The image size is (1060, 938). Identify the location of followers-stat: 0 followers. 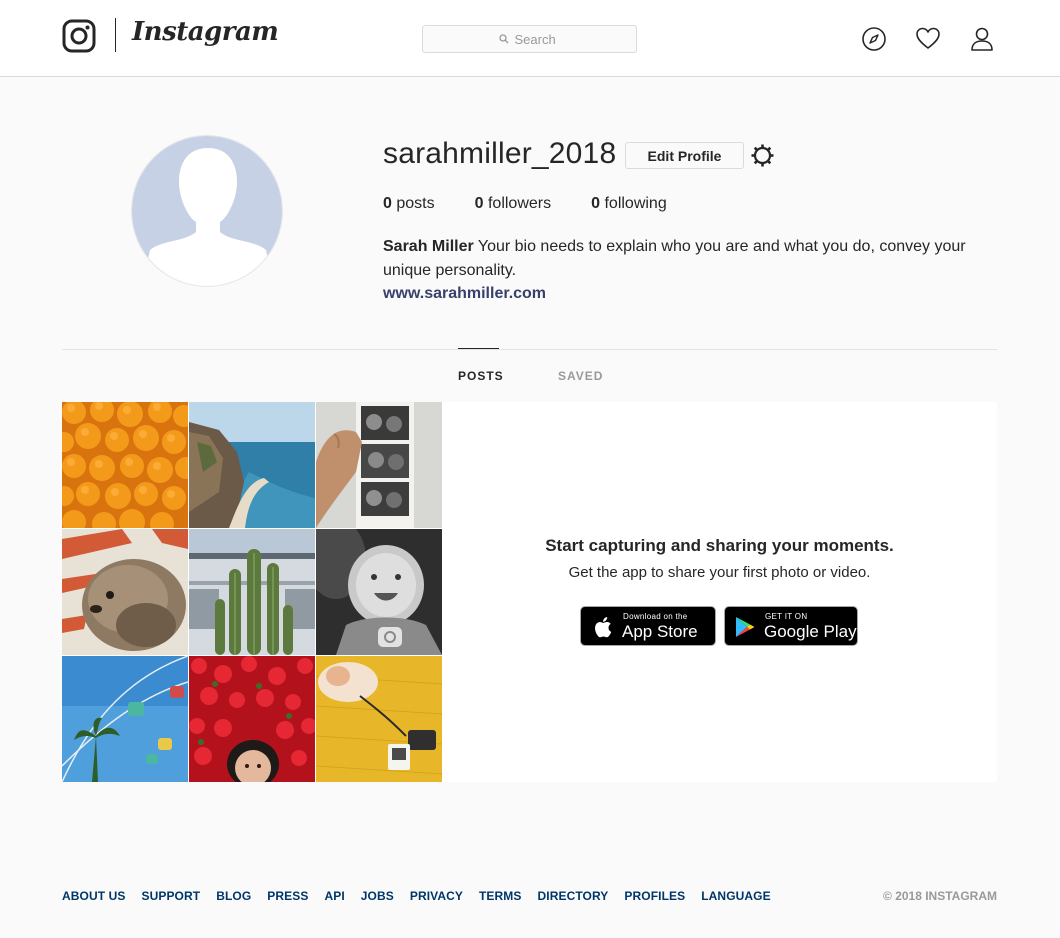
(513, 204).